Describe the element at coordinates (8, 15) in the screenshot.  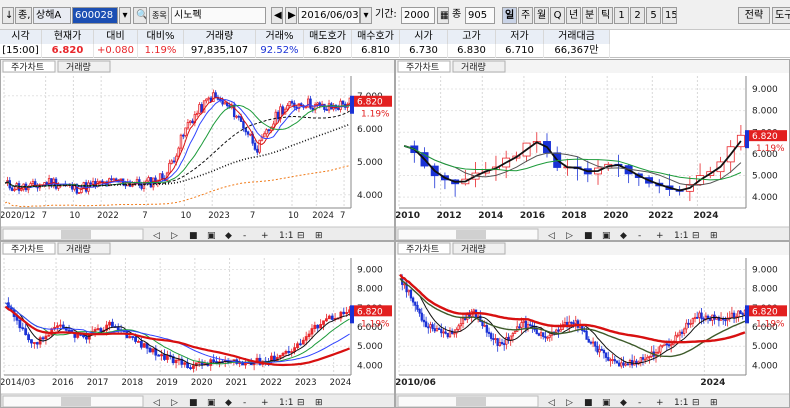
I see `down-arrow-button: ↓` at that location.